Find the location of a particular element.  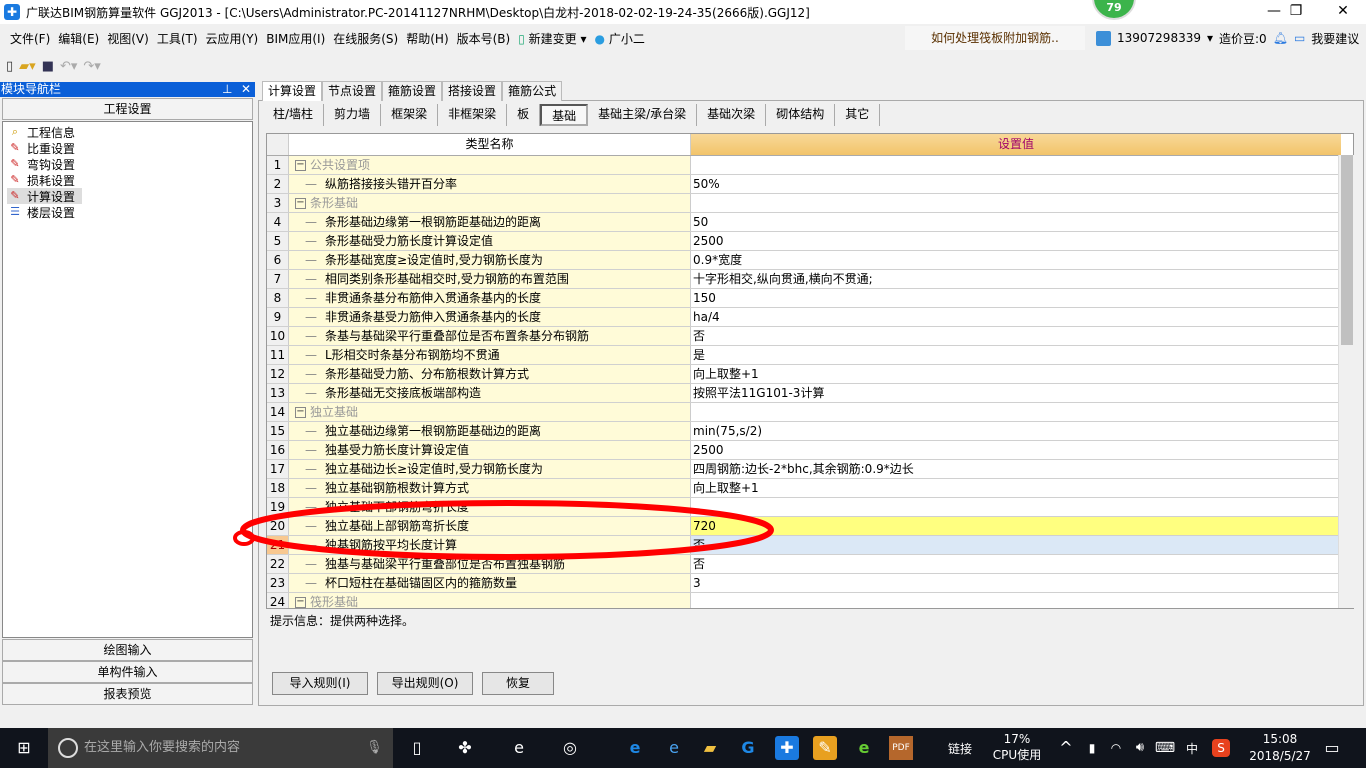

green-app-icon: e is located at coordinates (864, 748).